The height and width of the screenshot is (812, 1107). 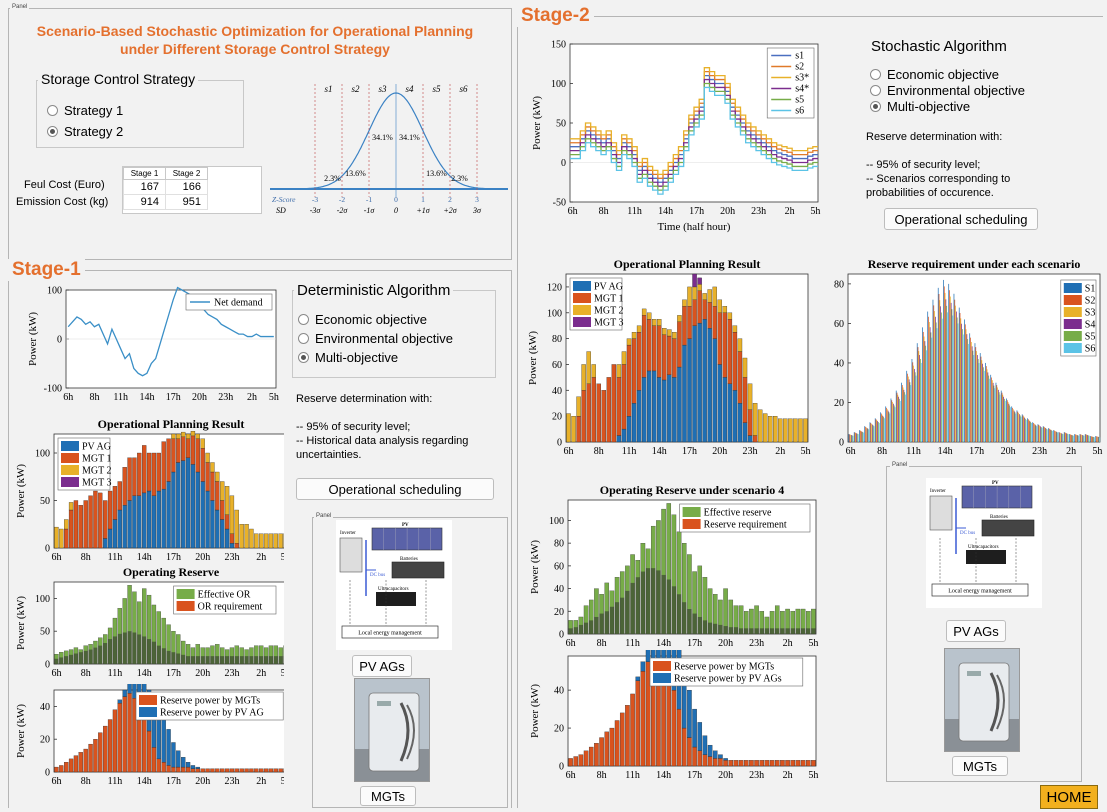 I want to click on y-tick-label: 40, so click(x=559, y=589).